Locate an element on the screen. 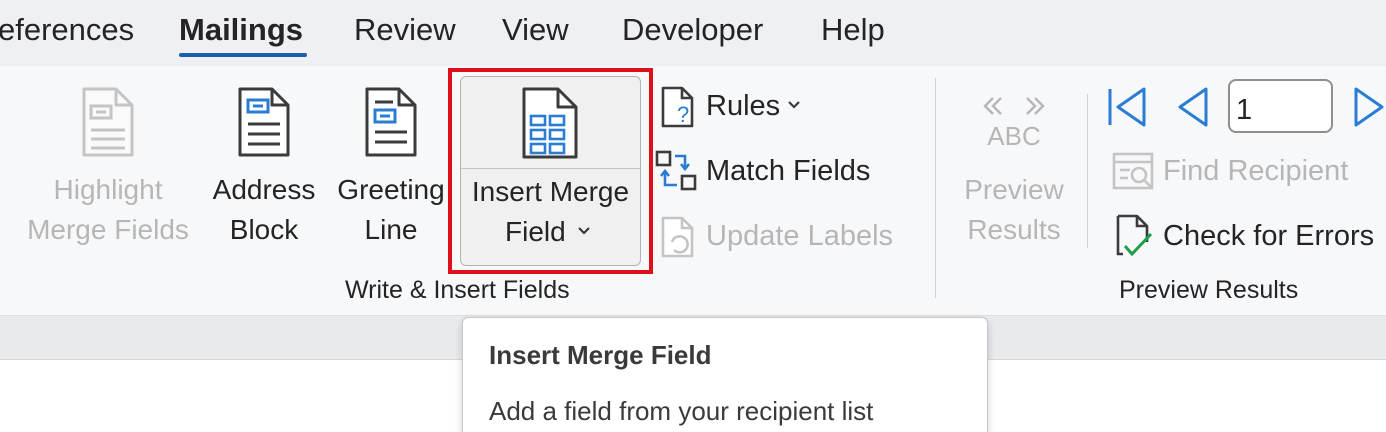 The height and width of the screenshot is (432, 1386). rules-icon: ? is located at coordinates (677, 107).